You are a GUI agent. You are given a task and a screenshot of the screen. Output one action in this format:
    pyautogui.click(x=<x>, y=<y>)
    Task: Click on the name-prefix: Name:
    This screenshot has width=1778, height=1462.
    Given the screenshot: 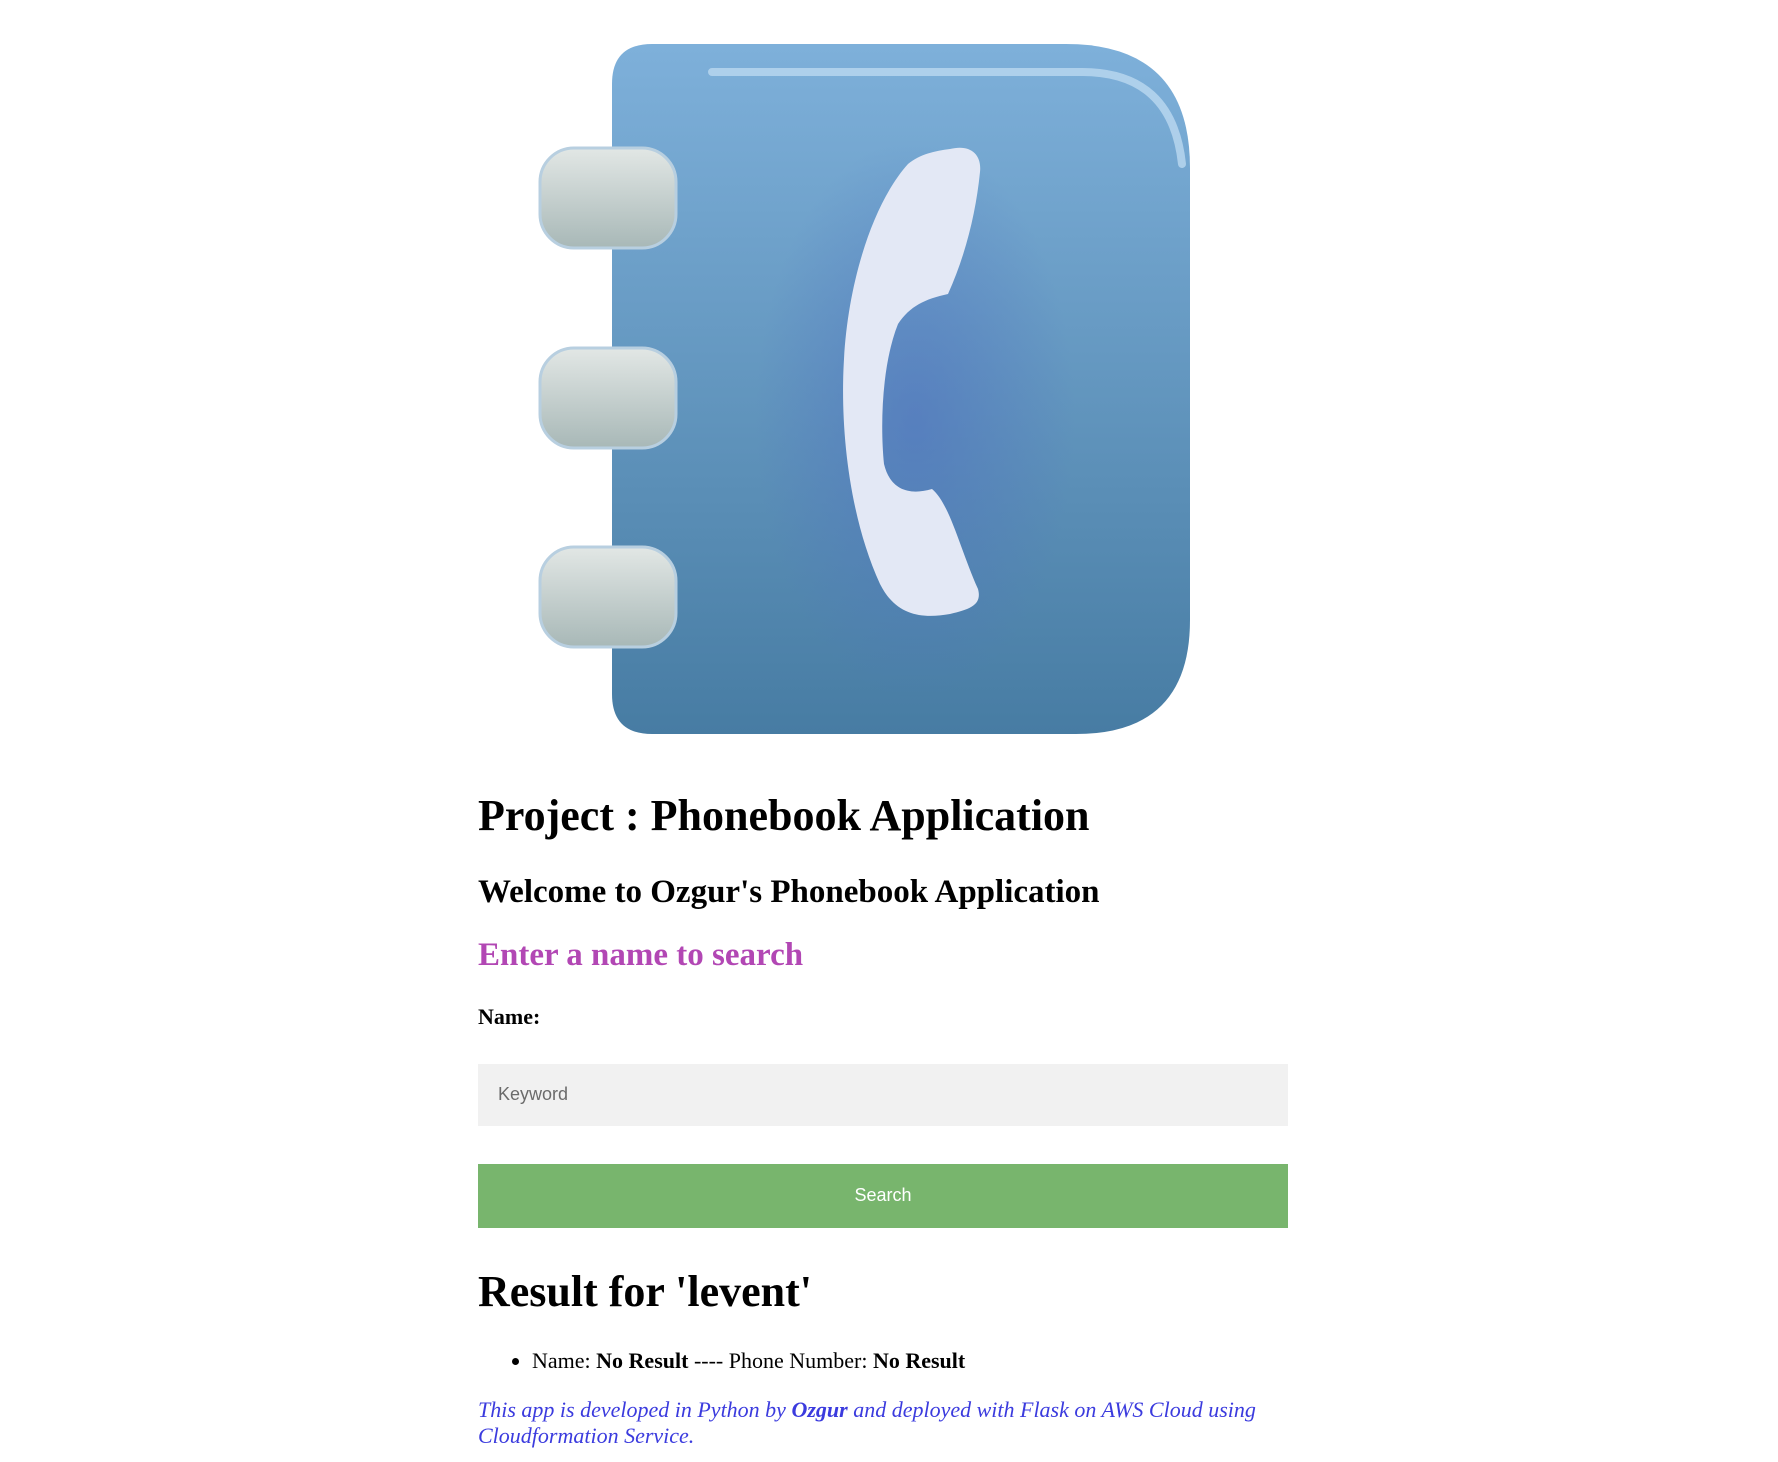 What is the action you would take?
    pyautogui.click(x=564, y=1360)
    